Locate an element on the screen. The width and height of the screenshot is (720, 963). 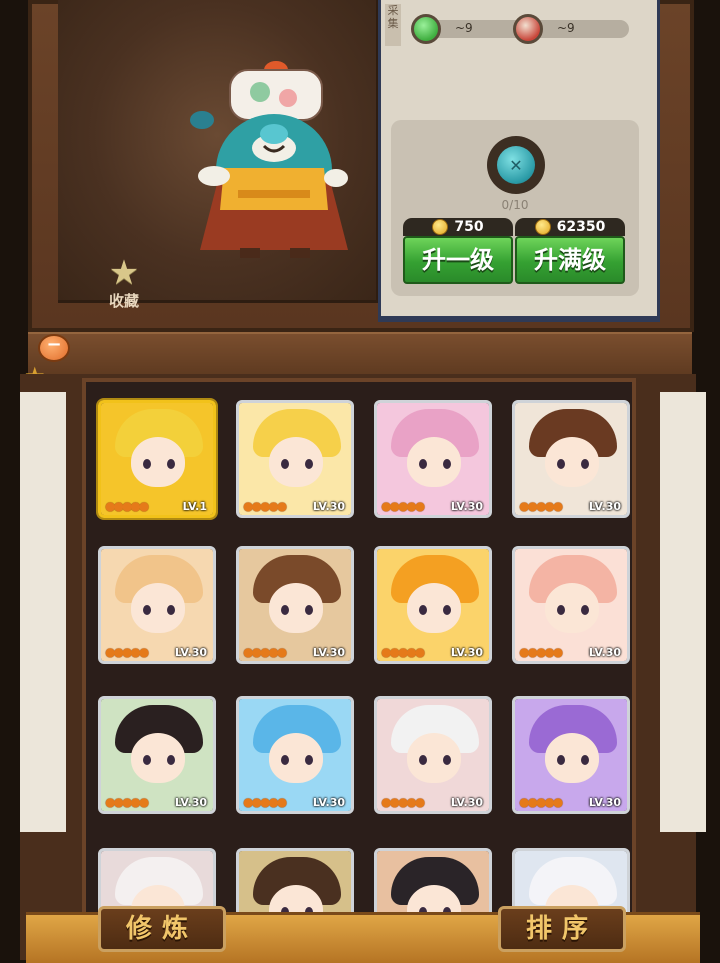
one-level-cost: 750 is located at coordinates (458, 227).